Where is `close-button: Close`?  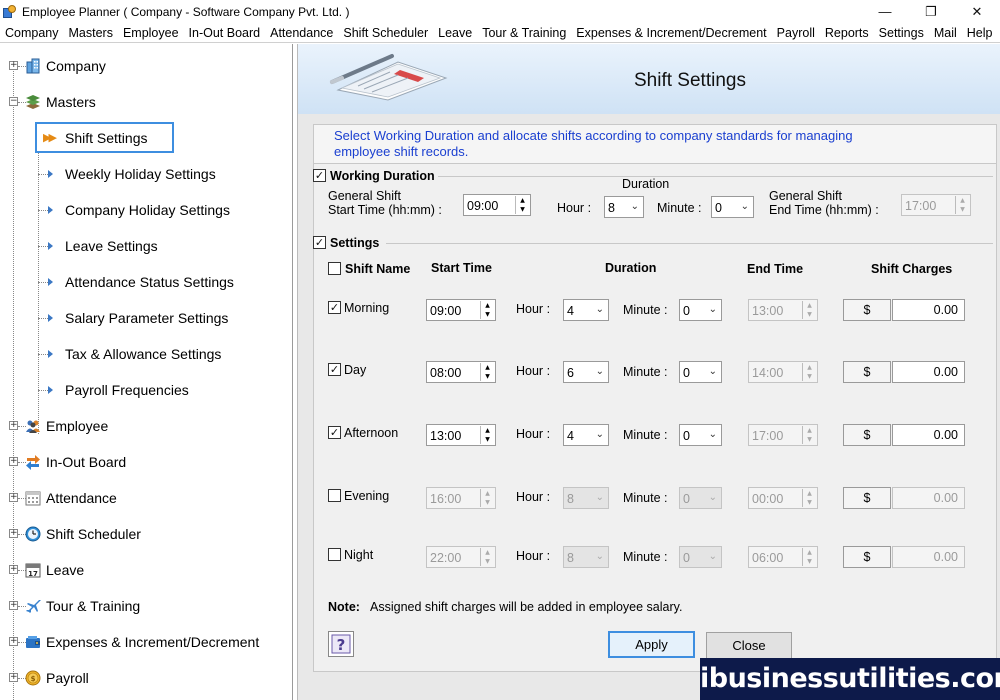 close-button: Close is located at coordinates (749, 645).